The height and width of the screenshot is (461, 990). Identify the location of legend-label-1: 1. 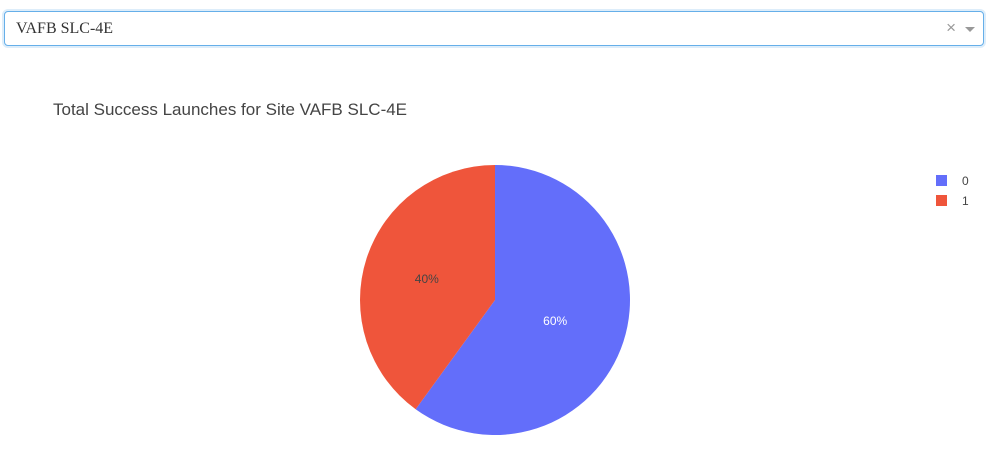
(965, 201).